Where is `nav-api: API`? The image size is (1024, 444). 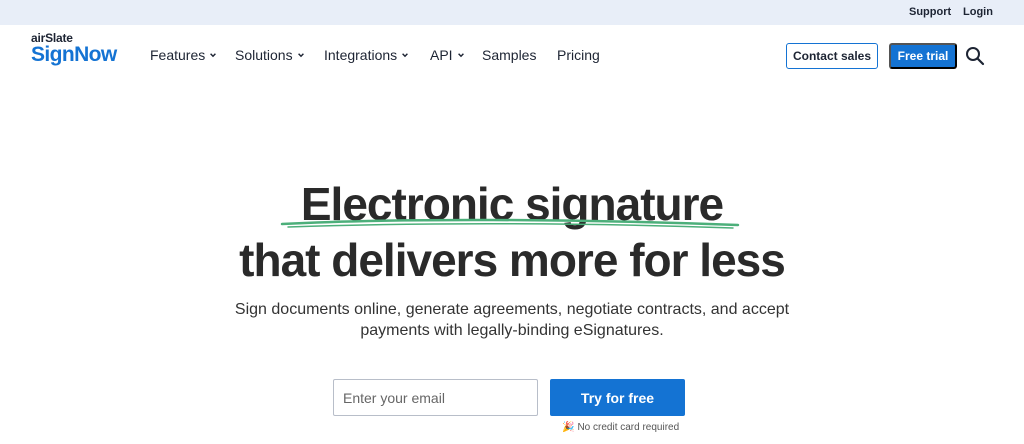
nav-api: API is located at coordinates (447, 55).